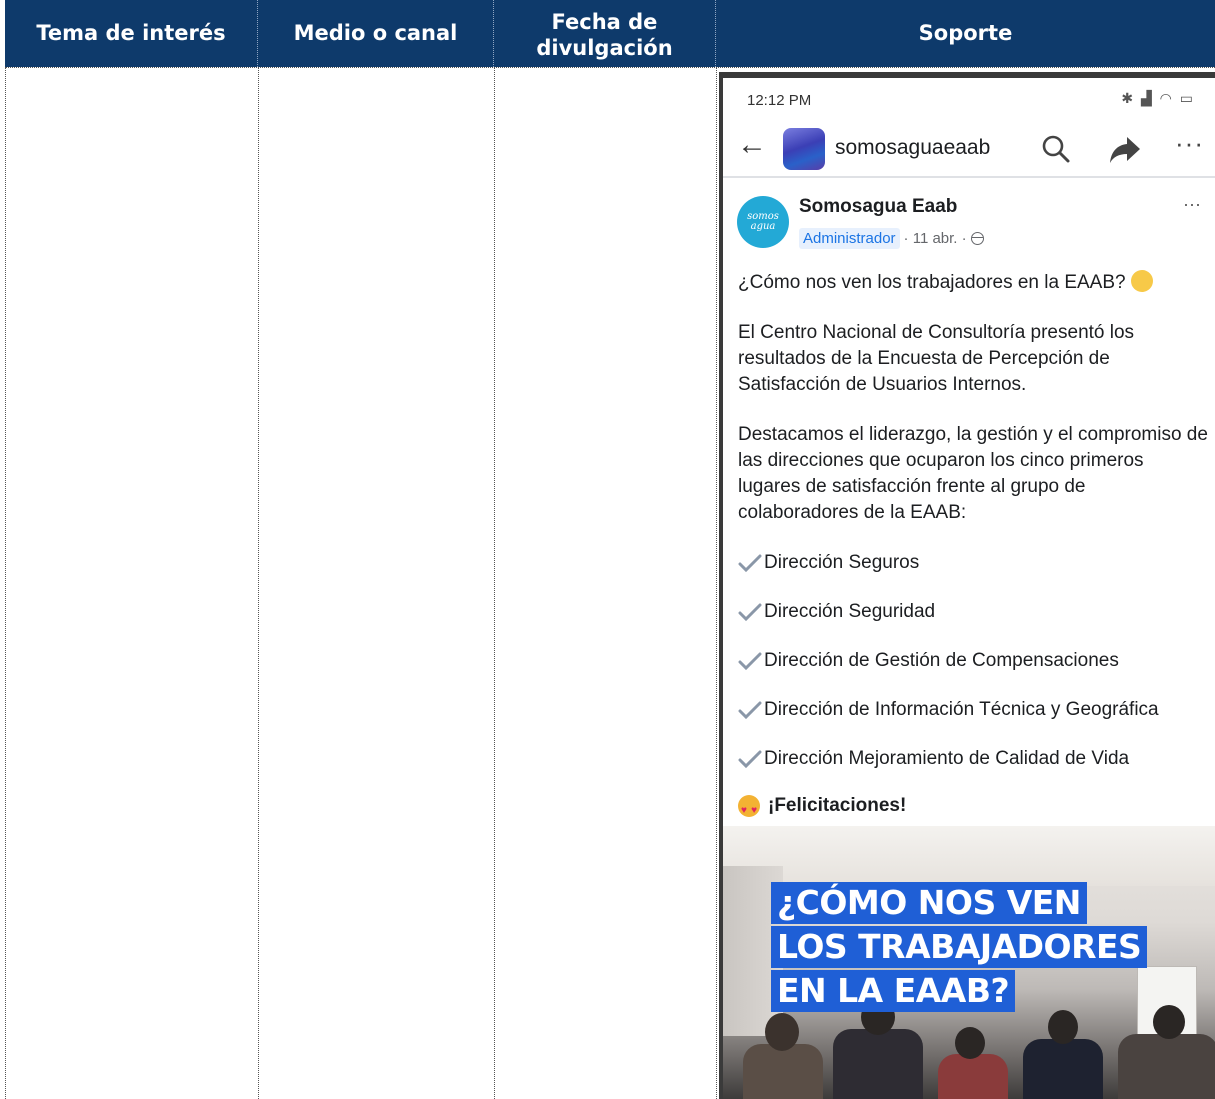 The image size is (1215, 1099). I want to click on post-more-icon: ···, so click(1192, 204).